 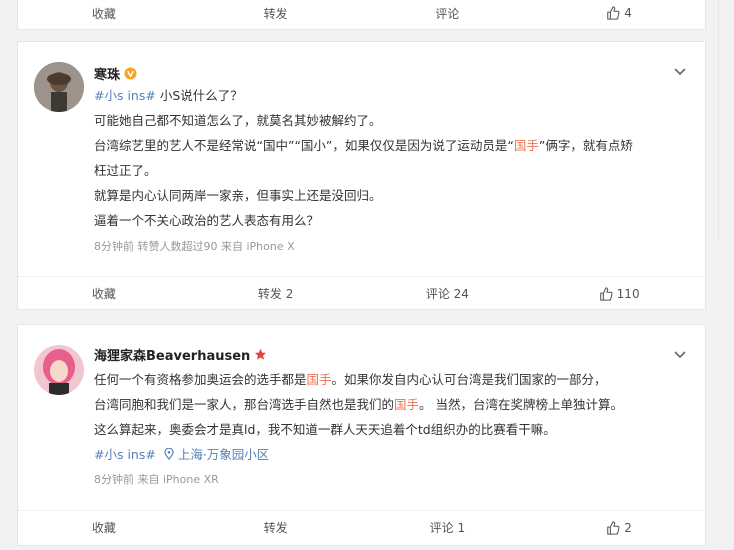 What do you see at coordinates (130, 73) in the screenshot?
I see `verified-badge-icon` at bounding box center [130, 73].